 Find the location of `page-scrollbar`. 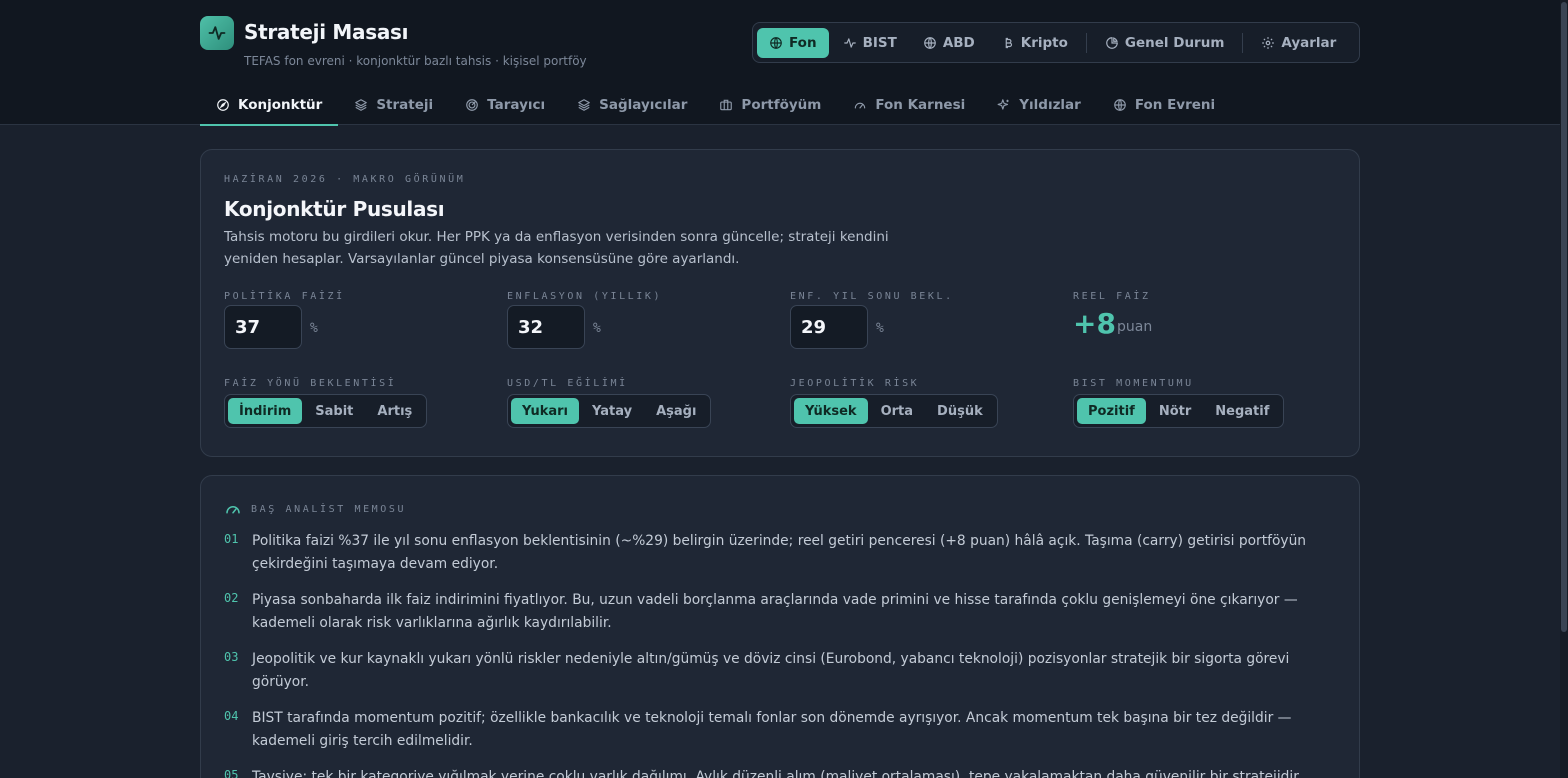

page-scrollbar is located at coordinates (1564, 389).